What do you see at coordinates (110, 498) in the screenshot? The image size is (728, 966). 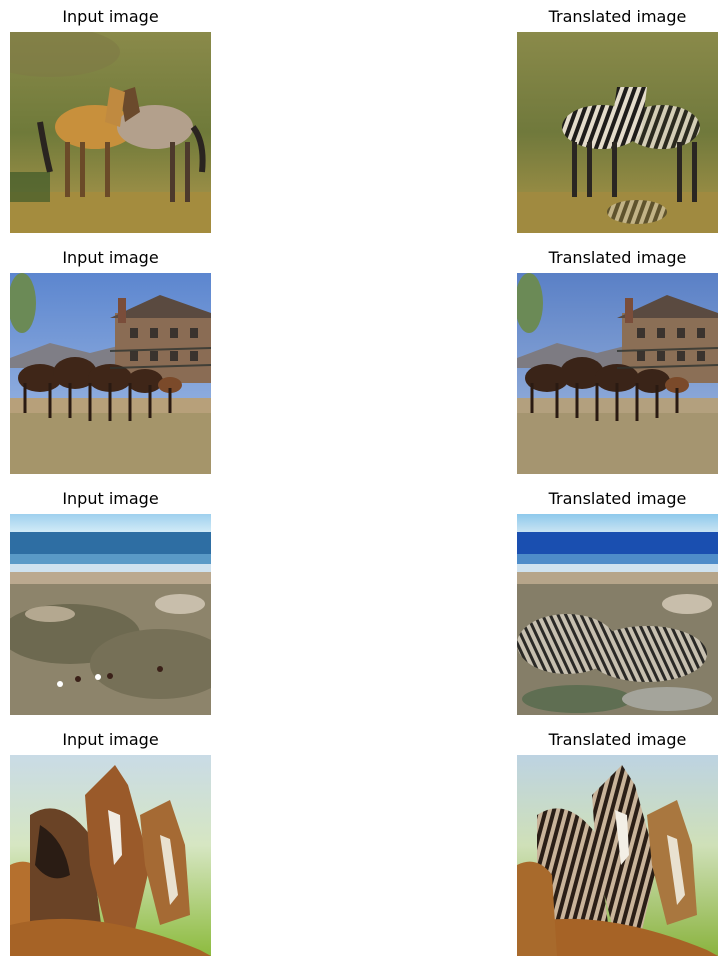 I see `input-image-title-3: Input image` at bounding box center [110, 498].